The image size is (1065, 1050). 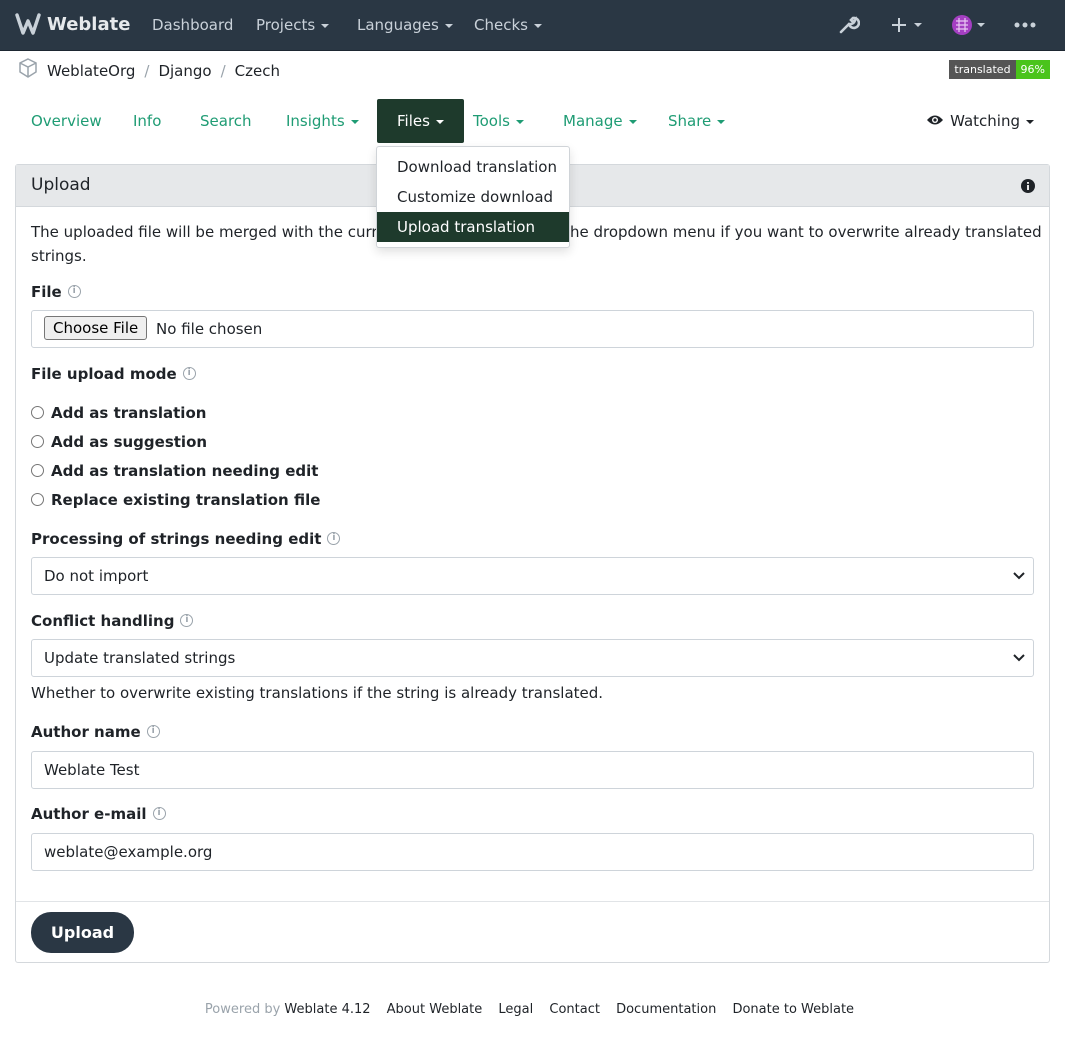 What do you see at coordinates (574, 1009) in the screenshot?
I see `footer-contact-link: Contact` at bounding box center [574, 1009].